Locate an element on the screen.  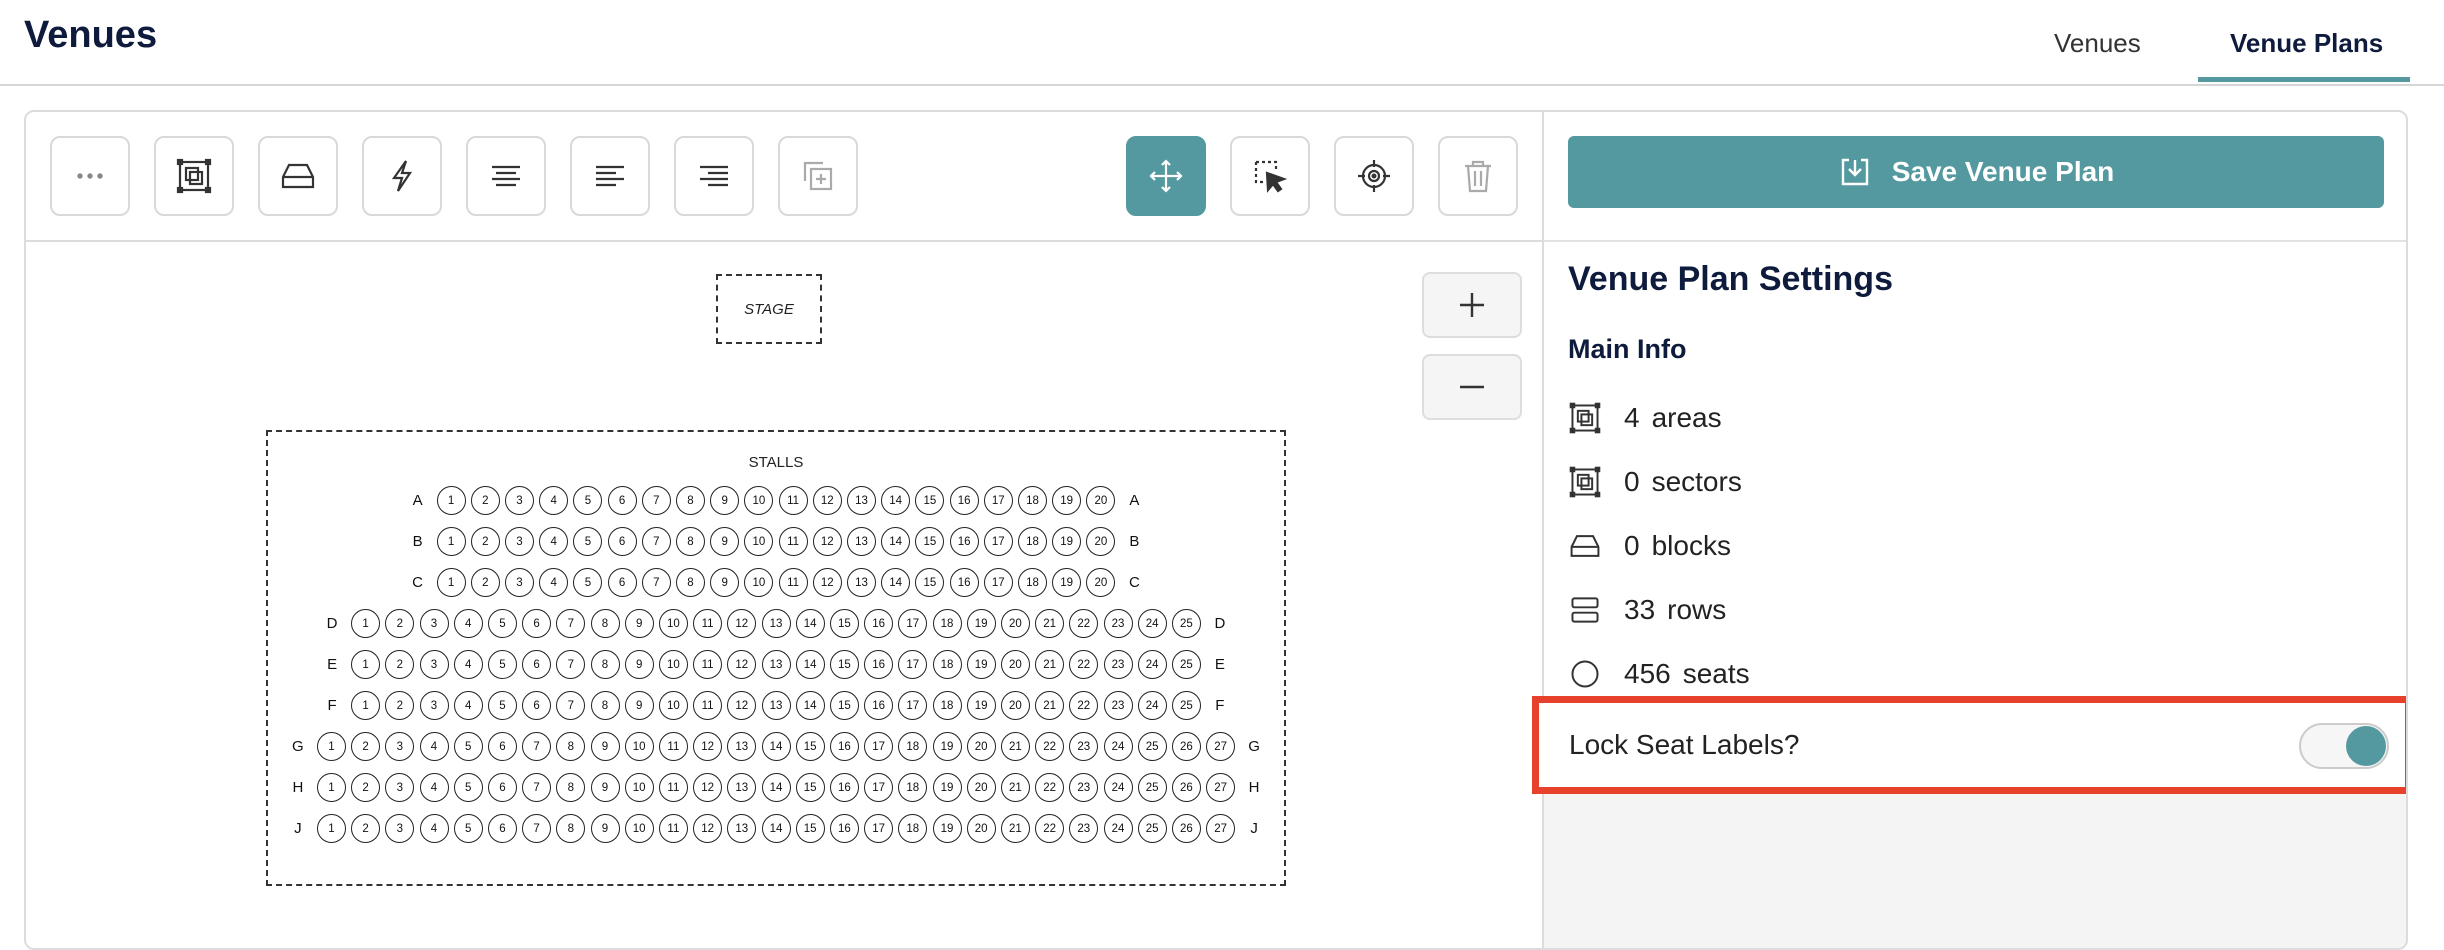
quick-action-button is located at coordinates (402, 176).